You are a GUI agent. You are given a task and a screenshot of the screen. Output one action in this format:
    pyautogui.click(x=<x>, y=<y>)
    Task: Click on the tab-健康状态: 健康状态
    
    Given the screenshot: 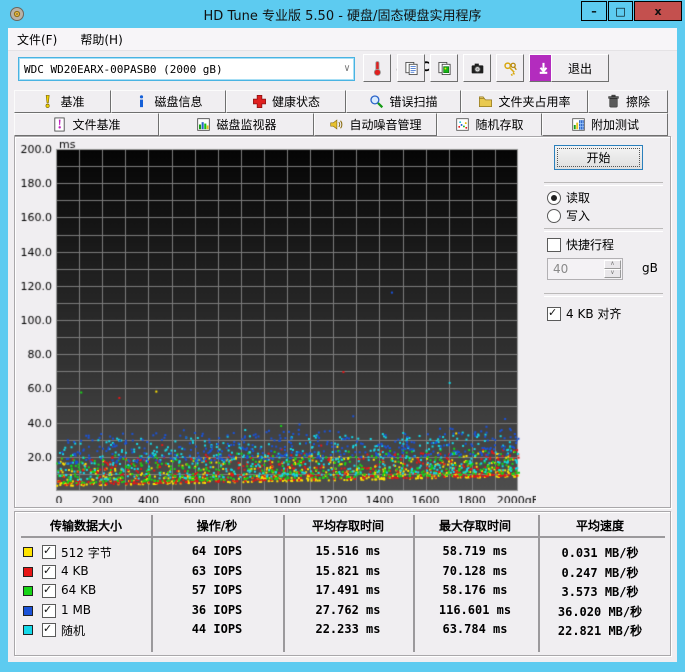 What is the action you would take?
    pyautogui.click(x=286, y=101)
    